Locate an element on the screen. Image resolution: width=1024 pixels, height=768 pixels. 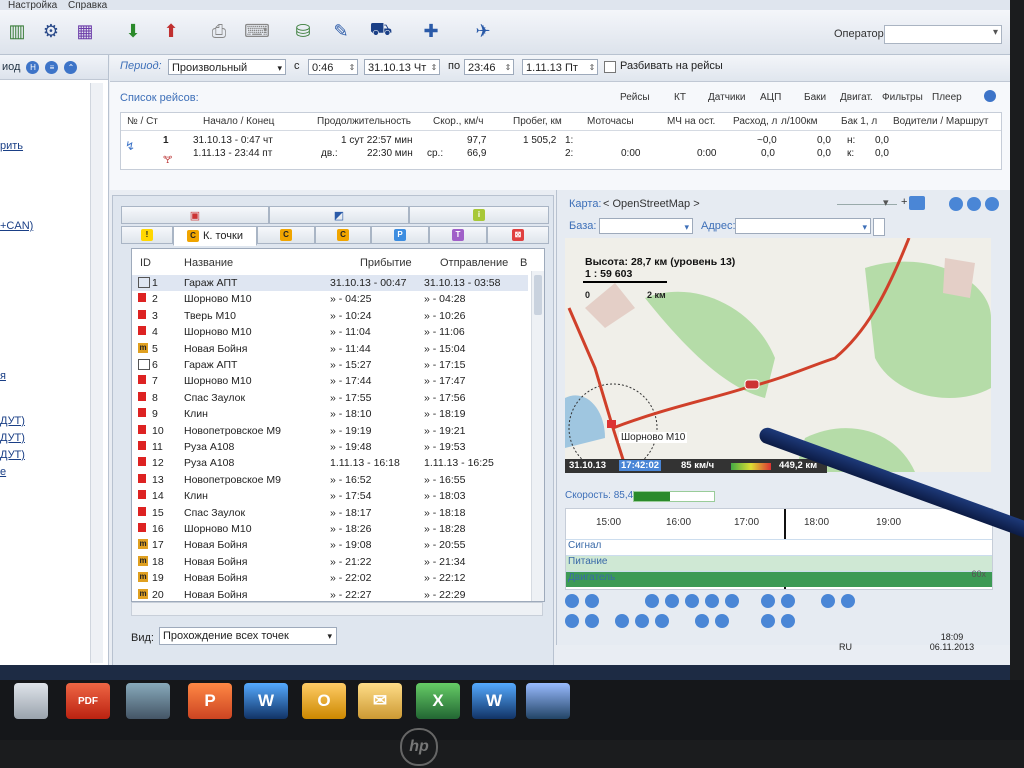
chart-icon: ▥ is located at coordinates (17, 31).